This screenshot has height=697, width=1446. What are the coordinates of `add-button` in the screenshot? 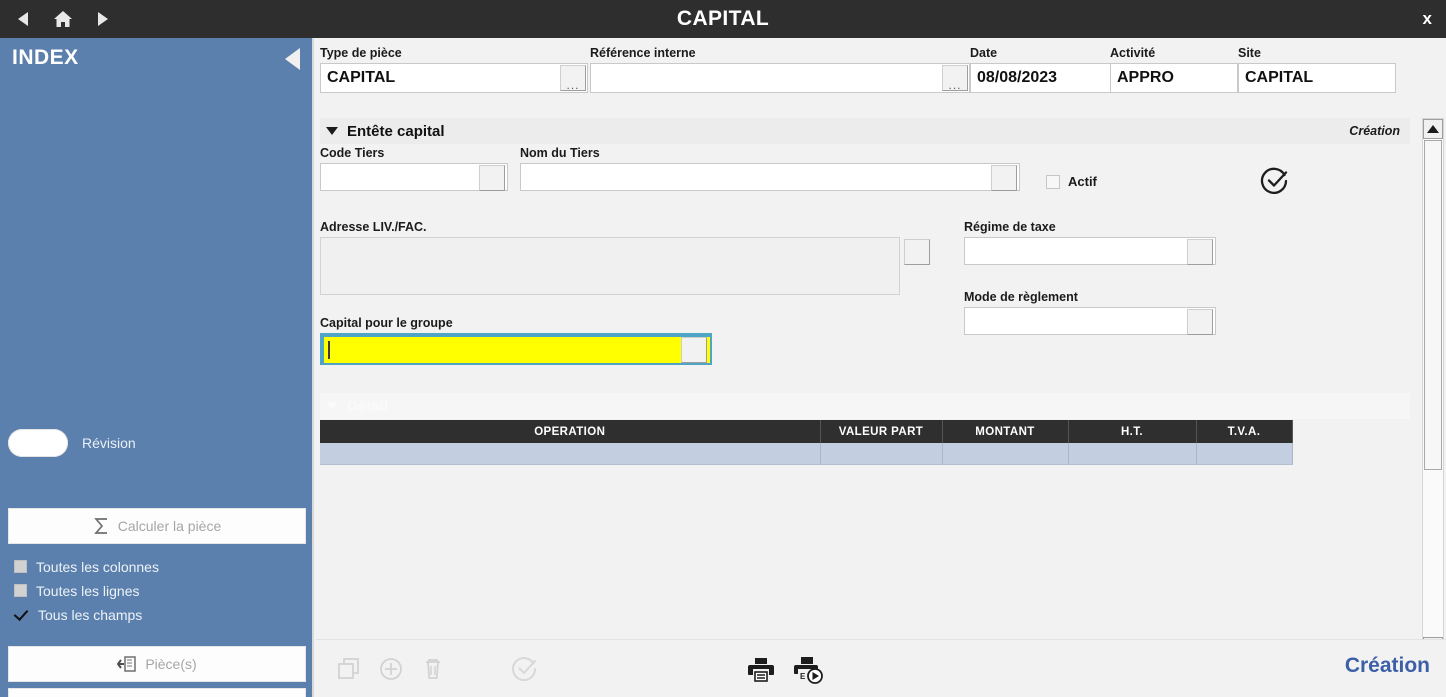 It's located at (391, 669).